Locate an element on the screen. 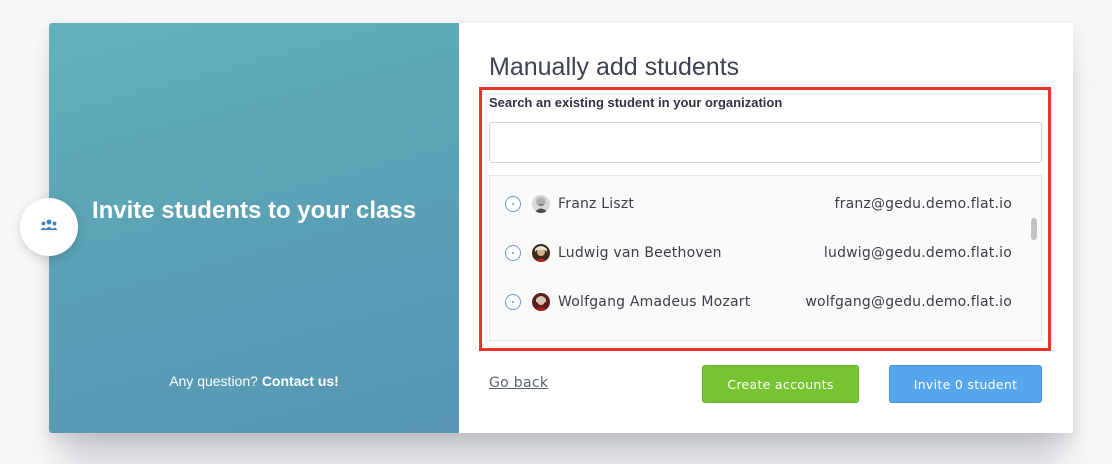 The height and width of the screenshot is (464, 1112). contact-line: Any question? Contact us! is located at coordinates (254, 381).